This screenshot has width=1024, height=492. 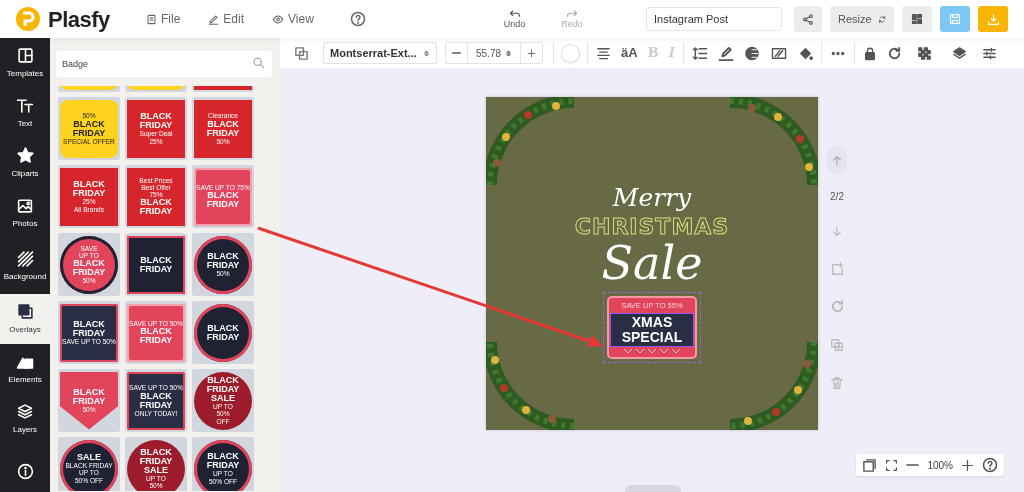 What do you see at coordinates (652, 263) in the screenshot?
I see `tagline-text: Sale` at bounding box center [652, 263].